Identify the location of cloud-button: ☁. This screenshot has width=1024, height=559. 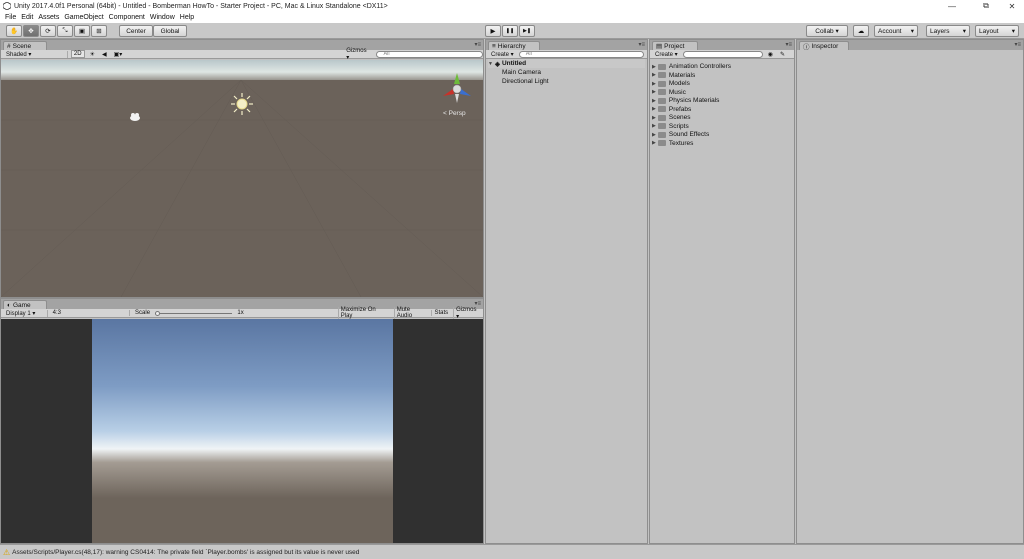
(861, 31).